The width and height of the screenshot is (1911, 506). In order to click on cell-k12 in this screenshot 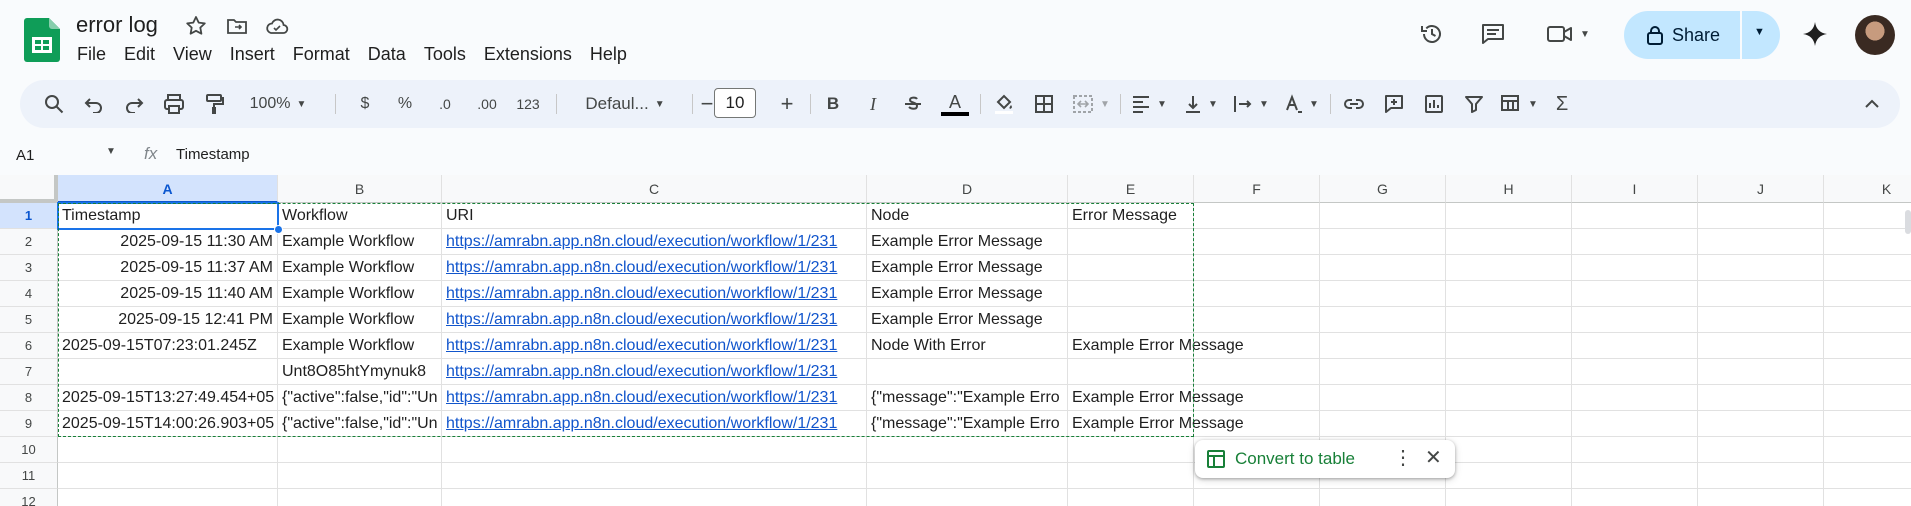, I will do `click(1867, 497)`.